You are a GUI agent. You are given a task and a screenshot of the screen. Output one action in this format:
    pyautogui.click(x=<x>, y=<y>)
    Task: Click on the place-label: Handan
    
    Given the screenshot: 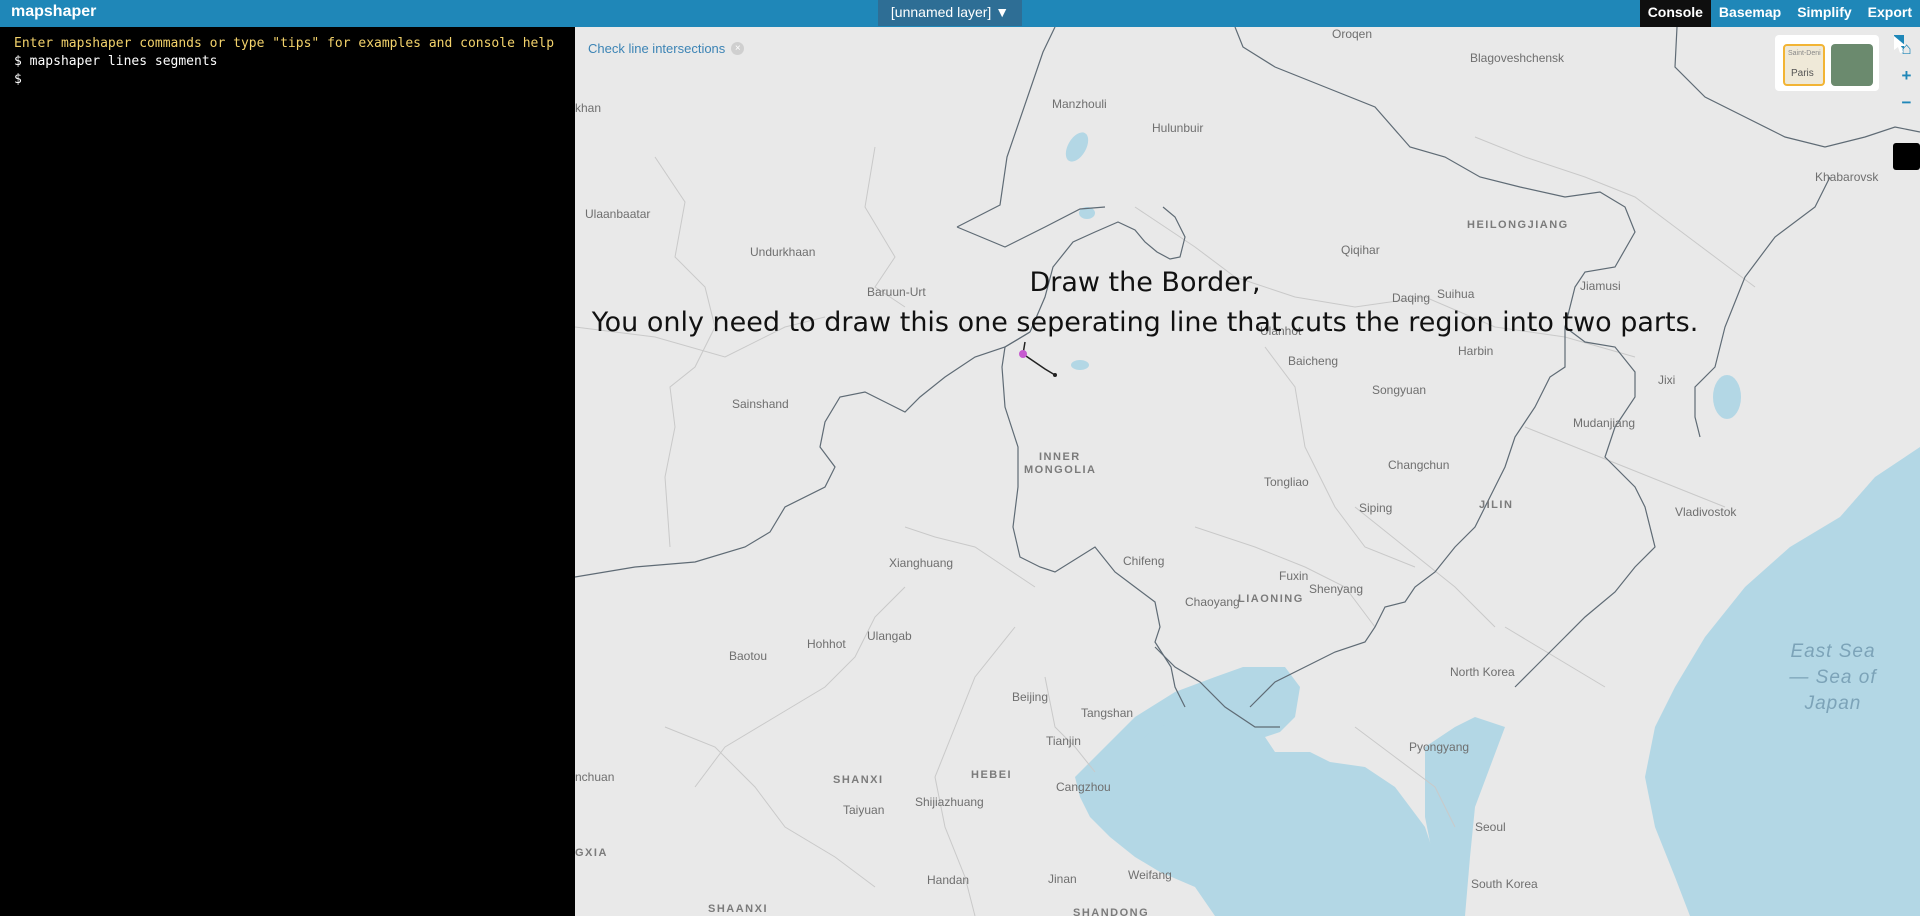 What is the action you would take?
    pyautogui.click(x=948, y=880)
    